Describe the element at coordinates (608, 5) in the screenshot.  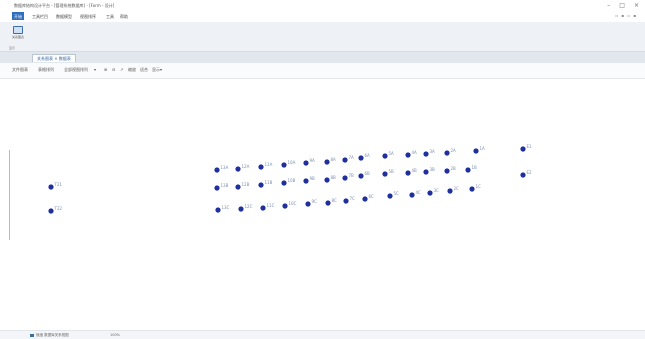
I see `minimize-button: –` at that location.